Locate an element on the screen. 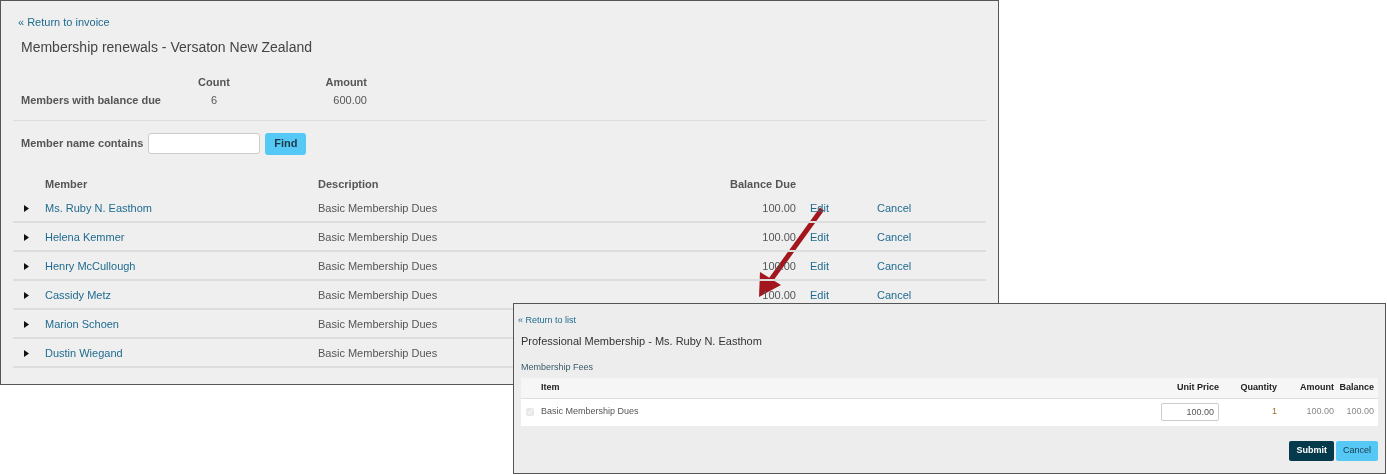 The width and height of the screenshot is (1387, 475). column-header: Balance is located at coordinates (1356, 387).